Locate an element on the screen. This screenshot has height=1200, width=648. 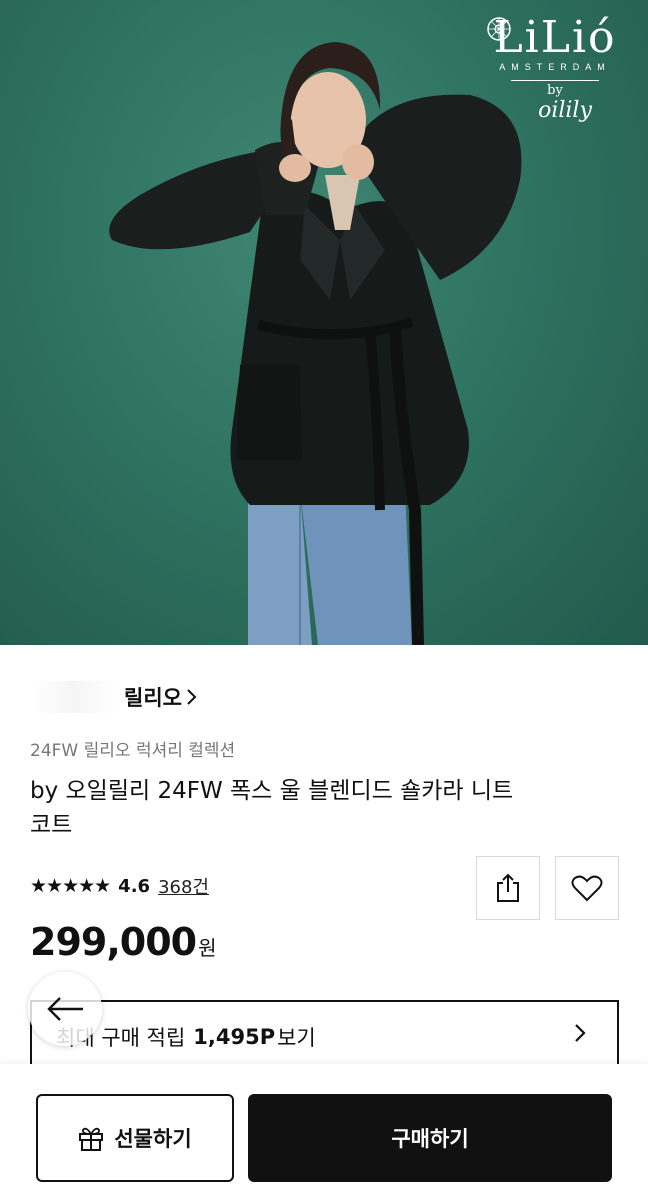
price: 299,000 원 is located at coordinates (123, 945).